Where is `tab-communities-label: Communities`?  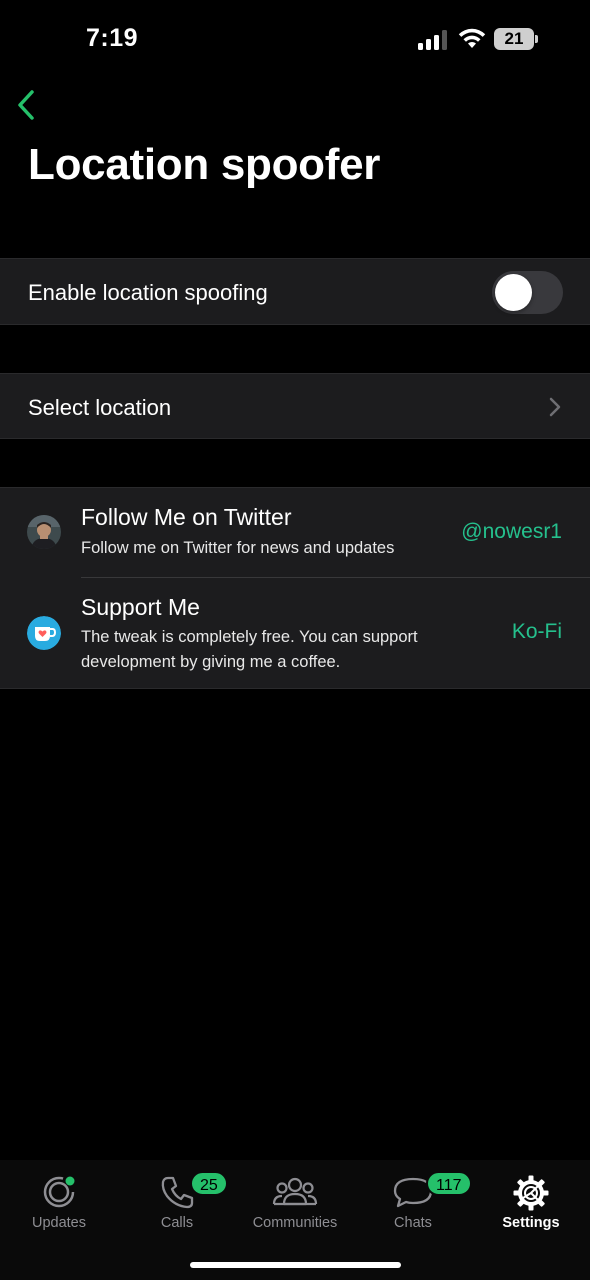 tab-communities-label: Communities is located at coordinates (295, 1223).